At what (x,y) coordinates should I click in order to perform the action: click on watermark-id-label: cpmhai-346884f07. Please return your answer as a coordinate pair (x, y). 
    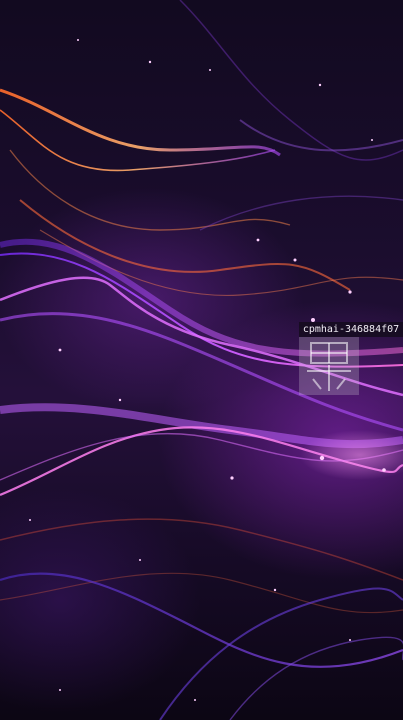
    Looking at the image, I should click on (351, 329).